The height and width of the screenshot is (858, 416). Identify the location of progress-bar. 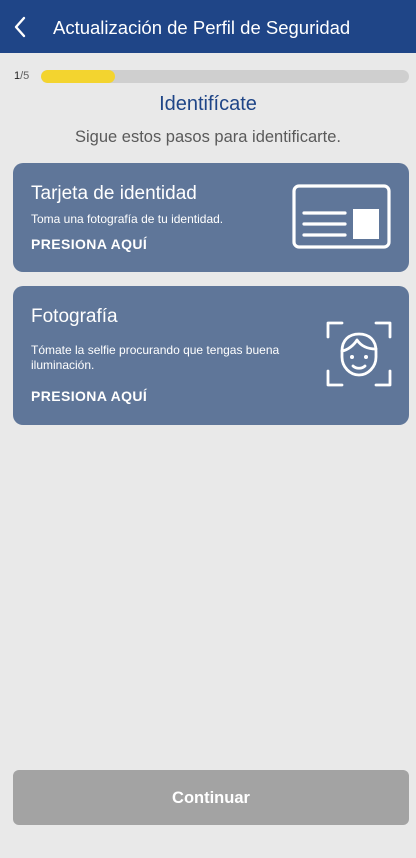
(225, 76).